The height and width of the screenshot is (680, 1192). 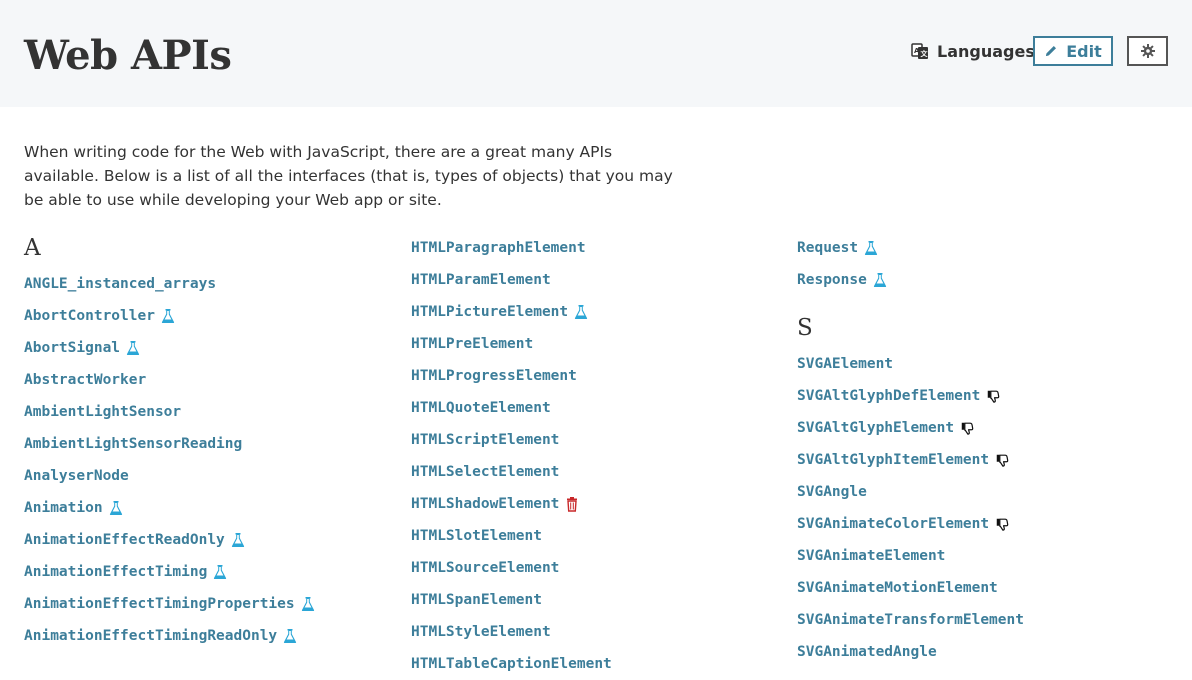 I want to click on list-item: AnalyserNode, so click(x=169, y=476).